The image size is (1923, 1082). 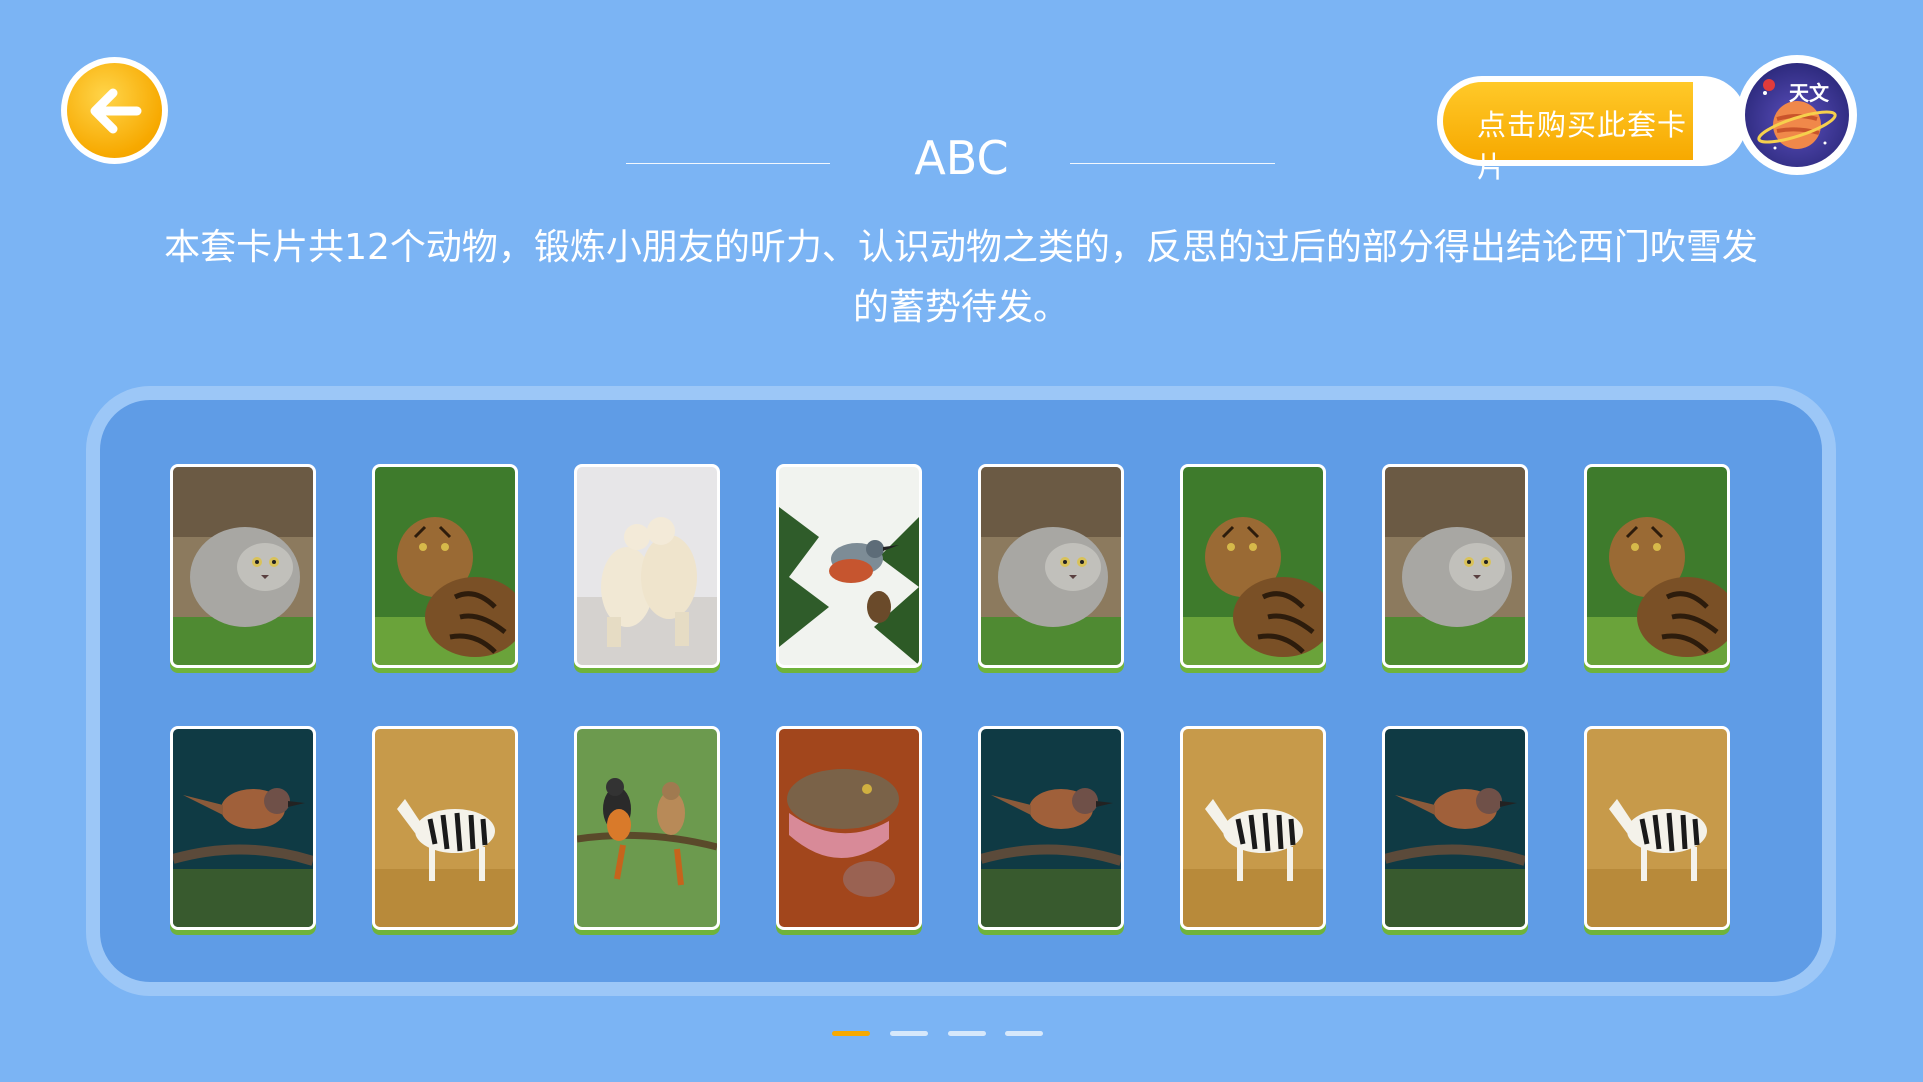 I want to click on polar-bears-image, so click(x=647, y=566).